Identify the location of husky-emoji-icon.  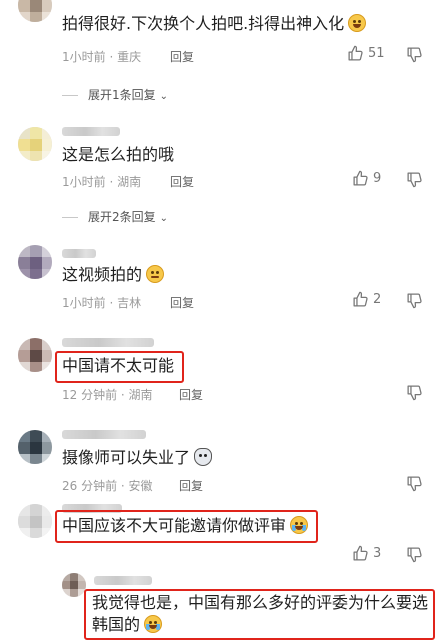
(203, 457).